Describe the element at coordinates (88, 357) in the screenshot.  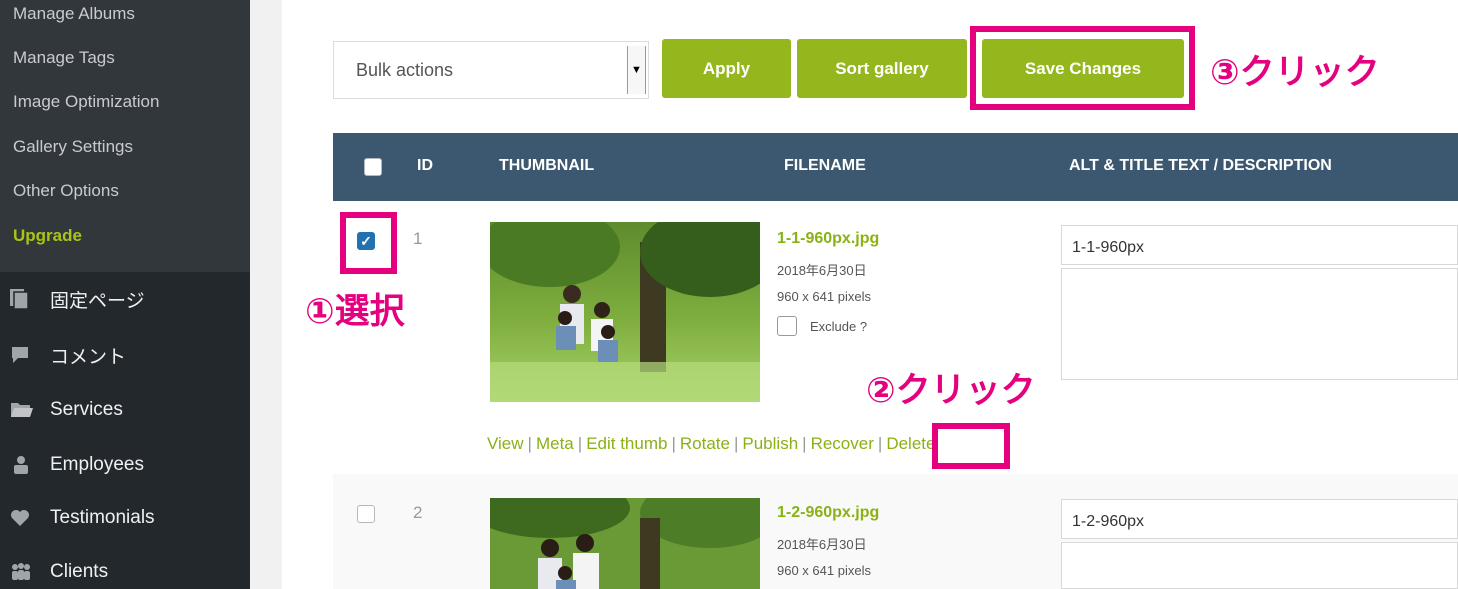
I see `menu-label: コメント` at that location.